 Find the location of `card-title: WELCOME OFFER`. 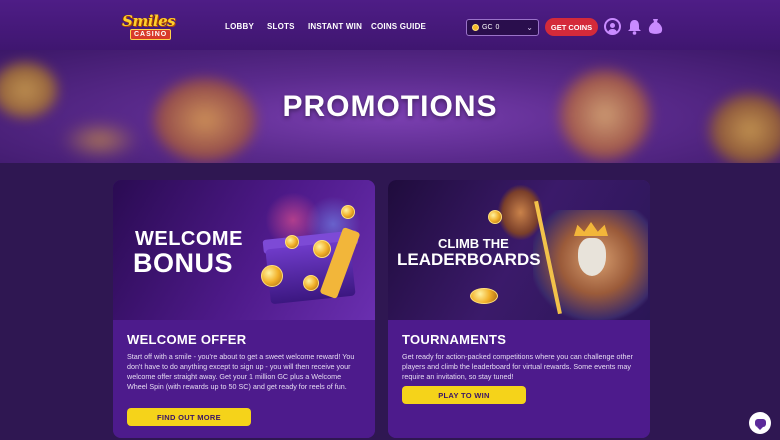

card-title: WELCOME OFFER is located at coordinates (187, 339).